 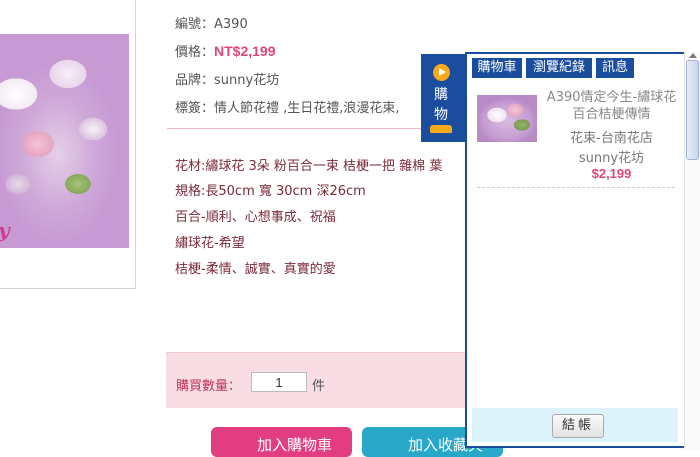 What do you see at coordinates (319, 386) in the screenshot?
I see `qty-unit: 件` at bounding box center [319, 386].